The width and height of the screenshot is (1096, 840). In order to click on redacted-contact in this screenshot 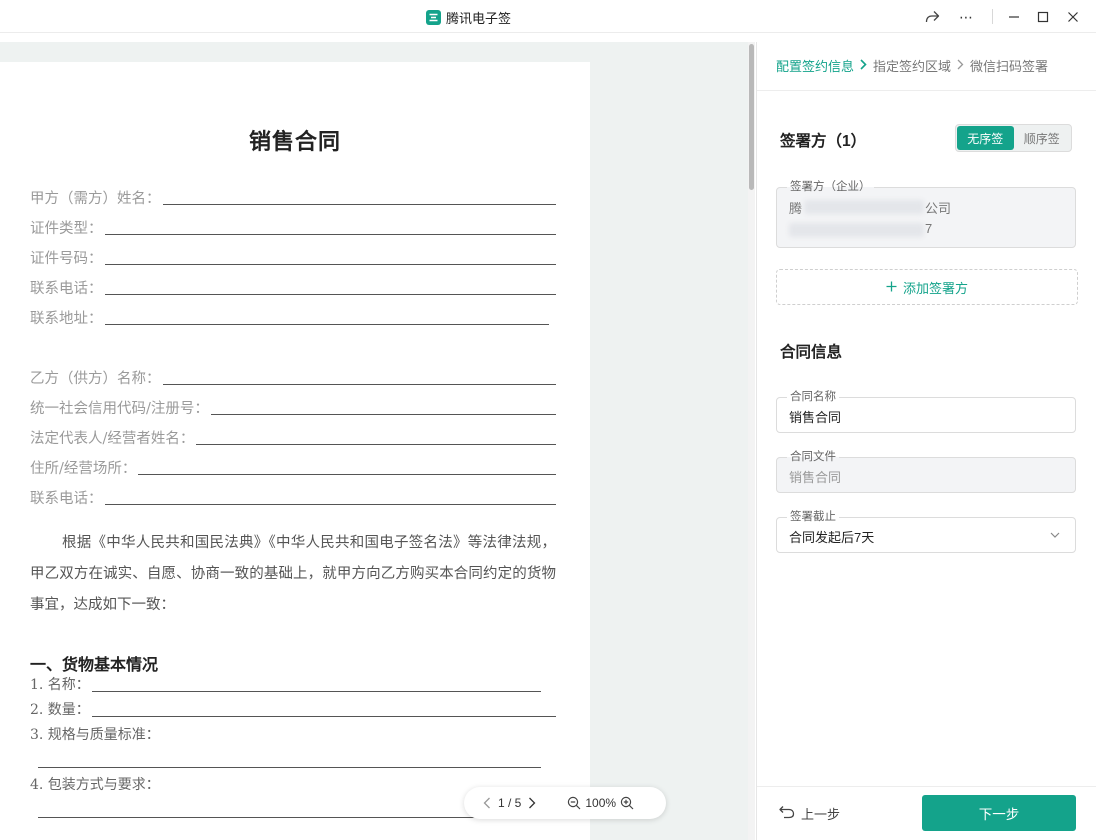, I will do `click(856, 230)`.